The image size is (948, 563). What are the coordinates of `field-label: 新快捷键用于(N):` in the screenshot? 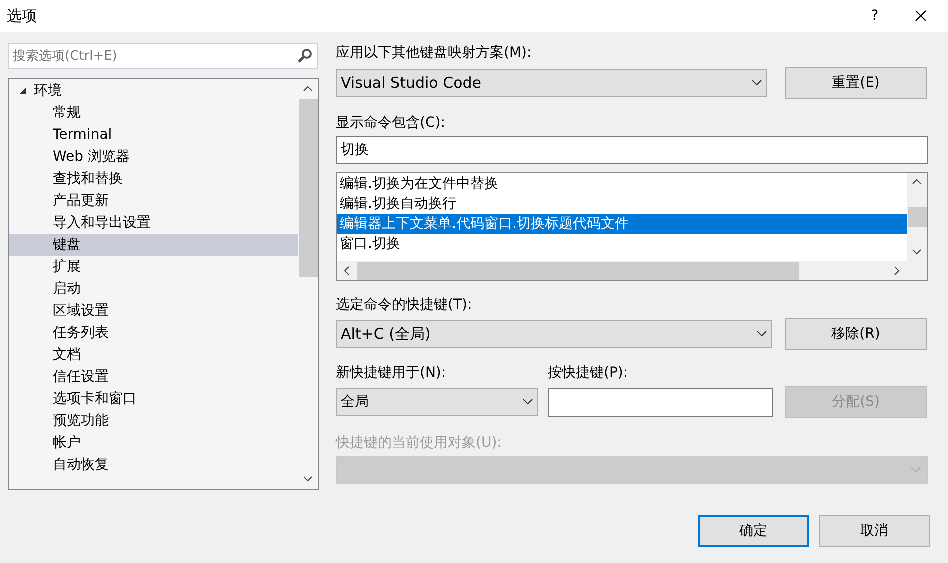 It's located at (392, 373).